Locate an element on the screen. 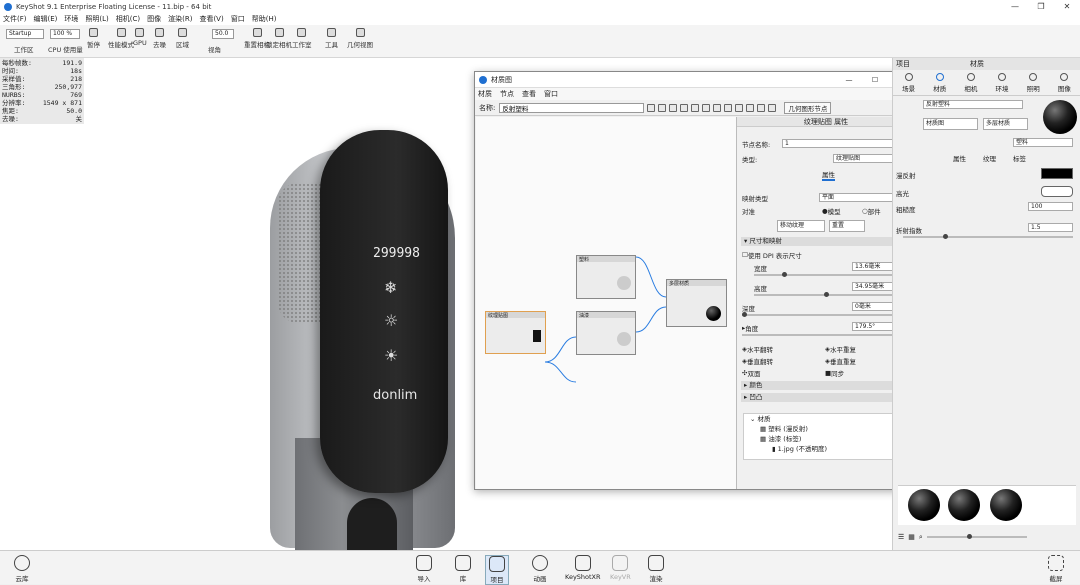 This screenshot has height=585, width=1080. section-color: ▸ 颜色 is located at coordinates (819, 385).